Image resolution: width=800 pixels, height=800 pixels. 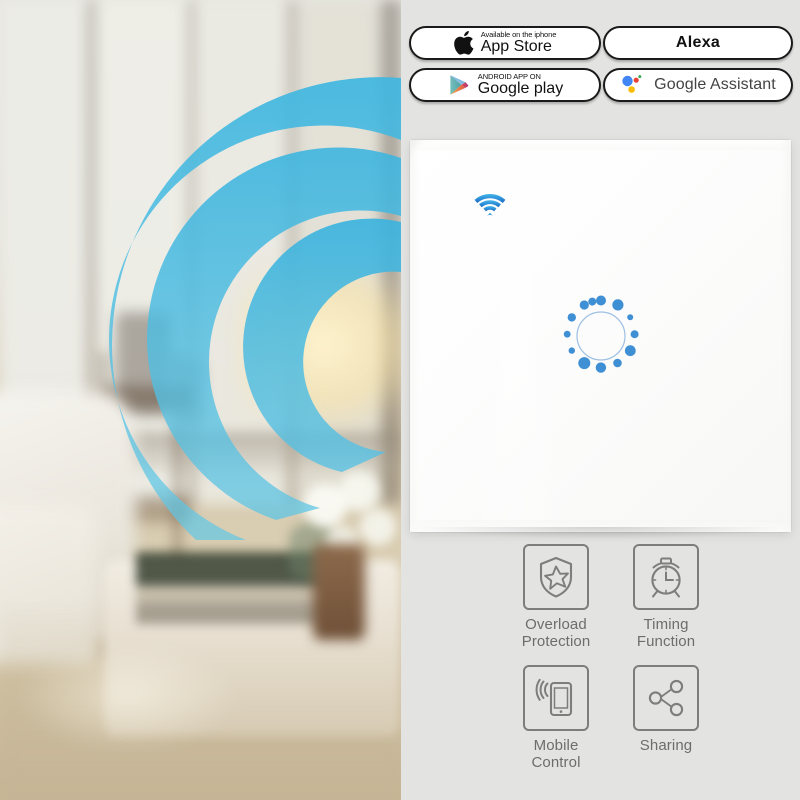 I want to click on alarm-clock-icon, so click(x=666, y=577).